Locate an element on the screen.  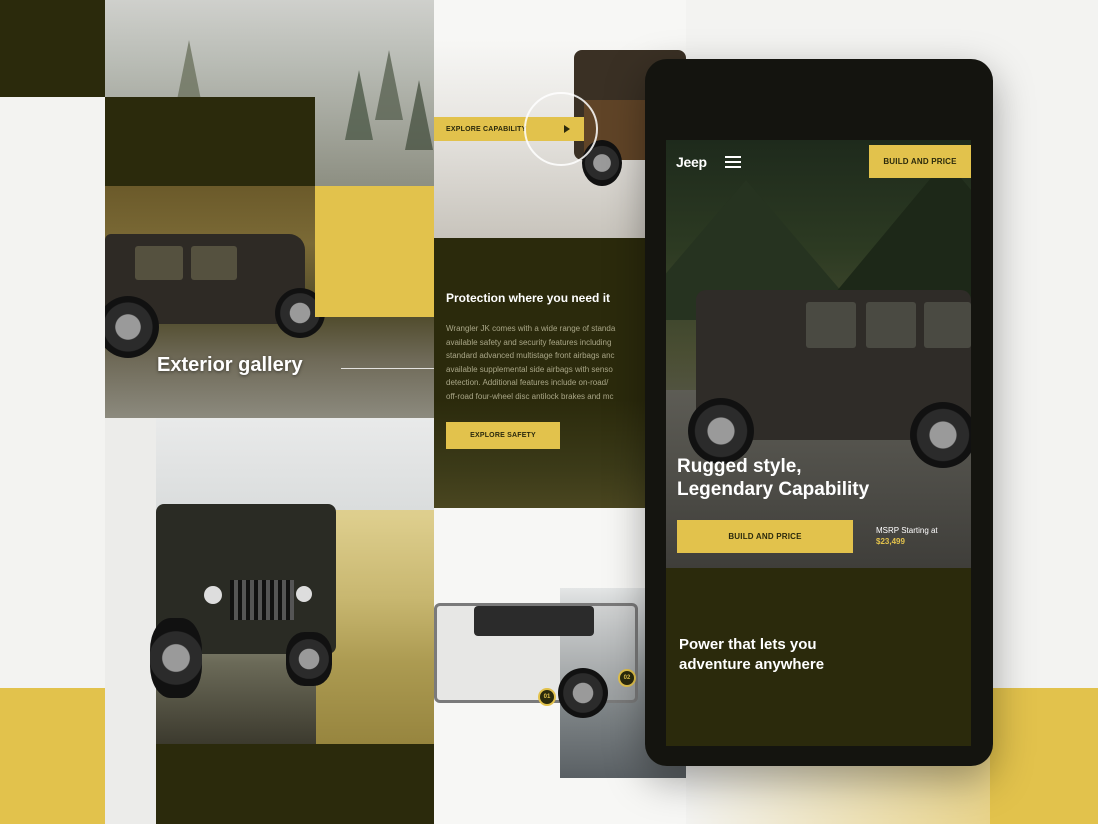
msrp-label: MSRP Starting at is located at coordinates (907, 530).